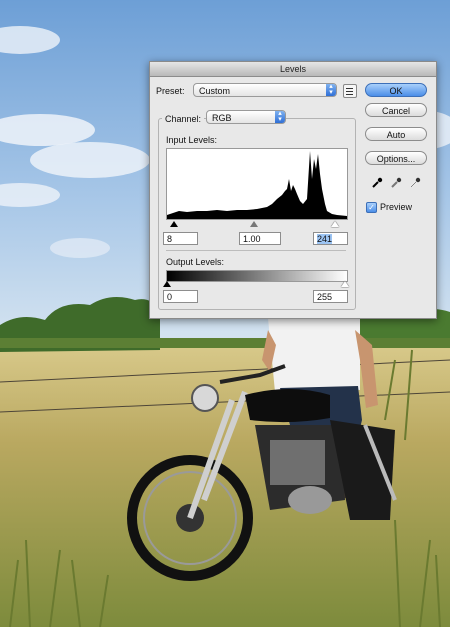 The height and width of the screenshot is (627, 450). What do you see at coordinates (335, 224) in the screenshot?
I see `input-white-slider` at bounding box center [335, 224].